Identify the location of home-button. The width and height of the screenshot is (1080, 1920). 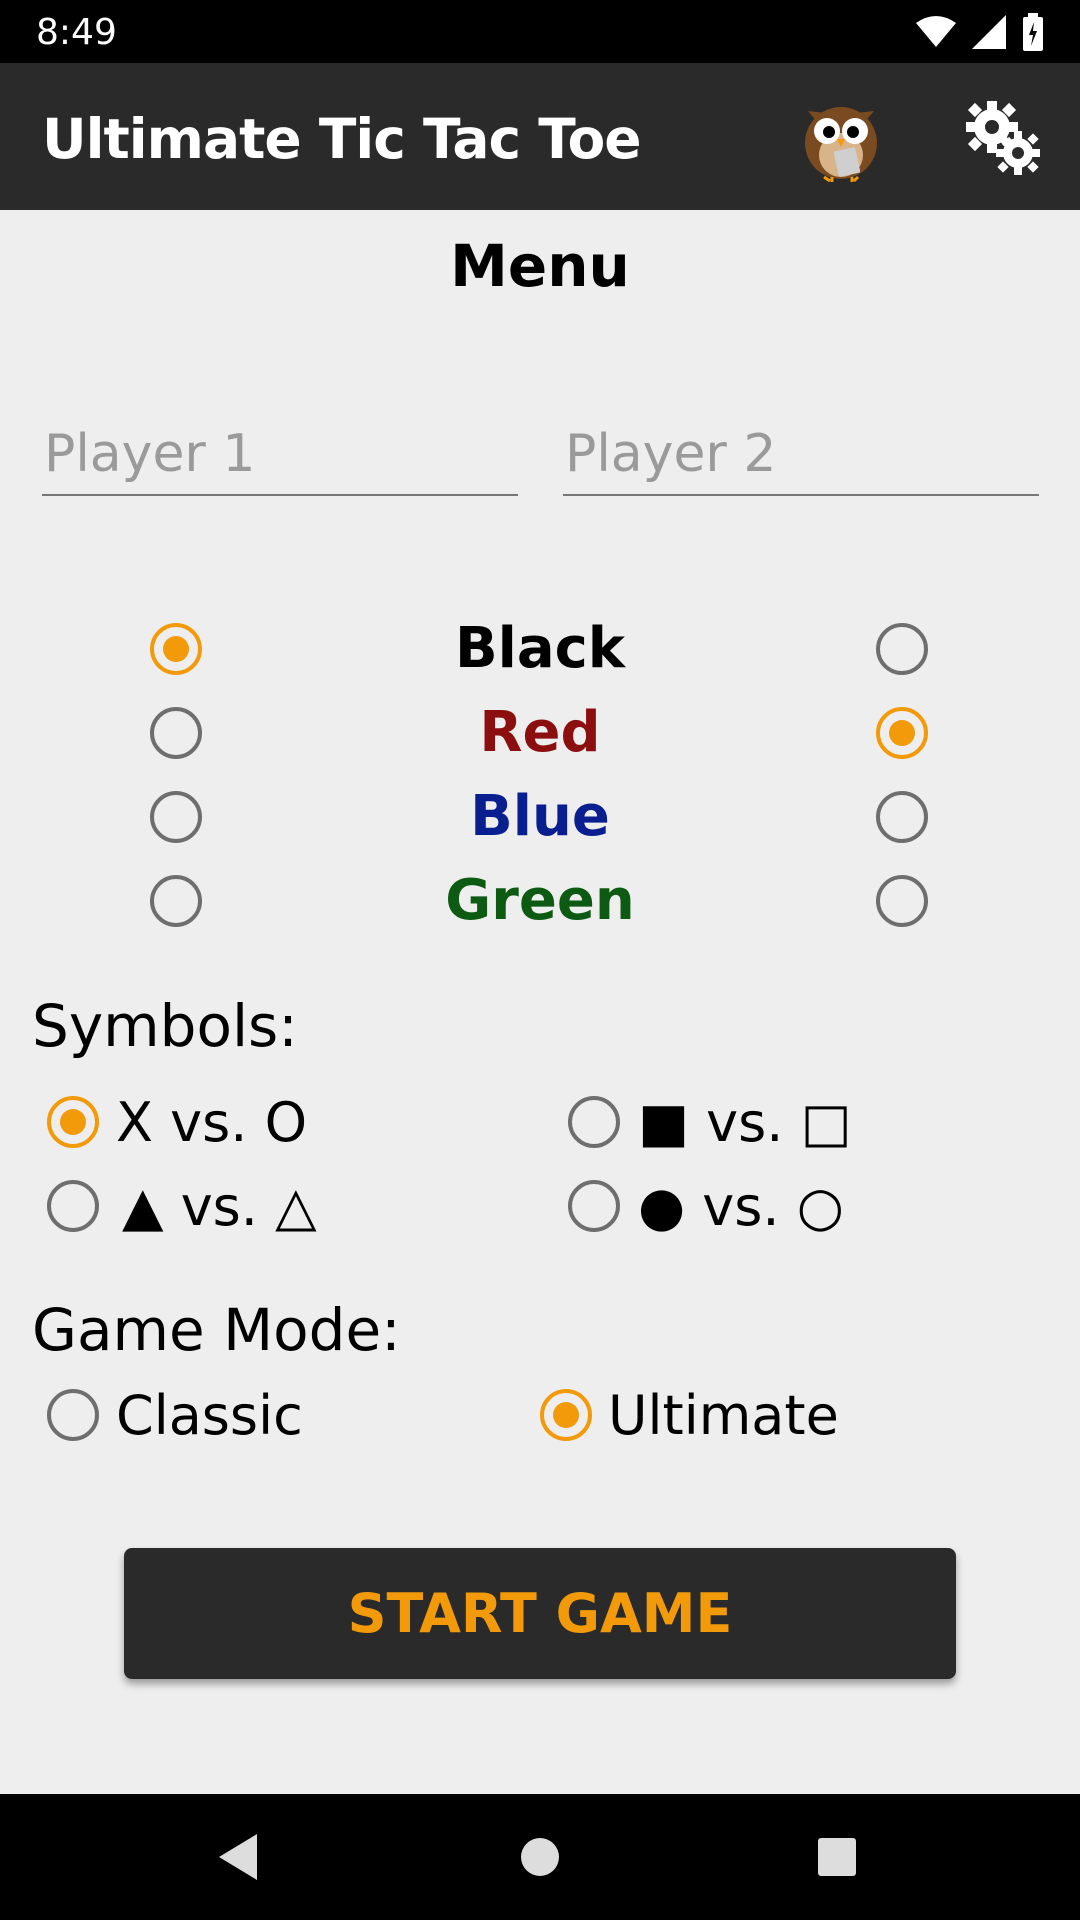
(540, 1857).